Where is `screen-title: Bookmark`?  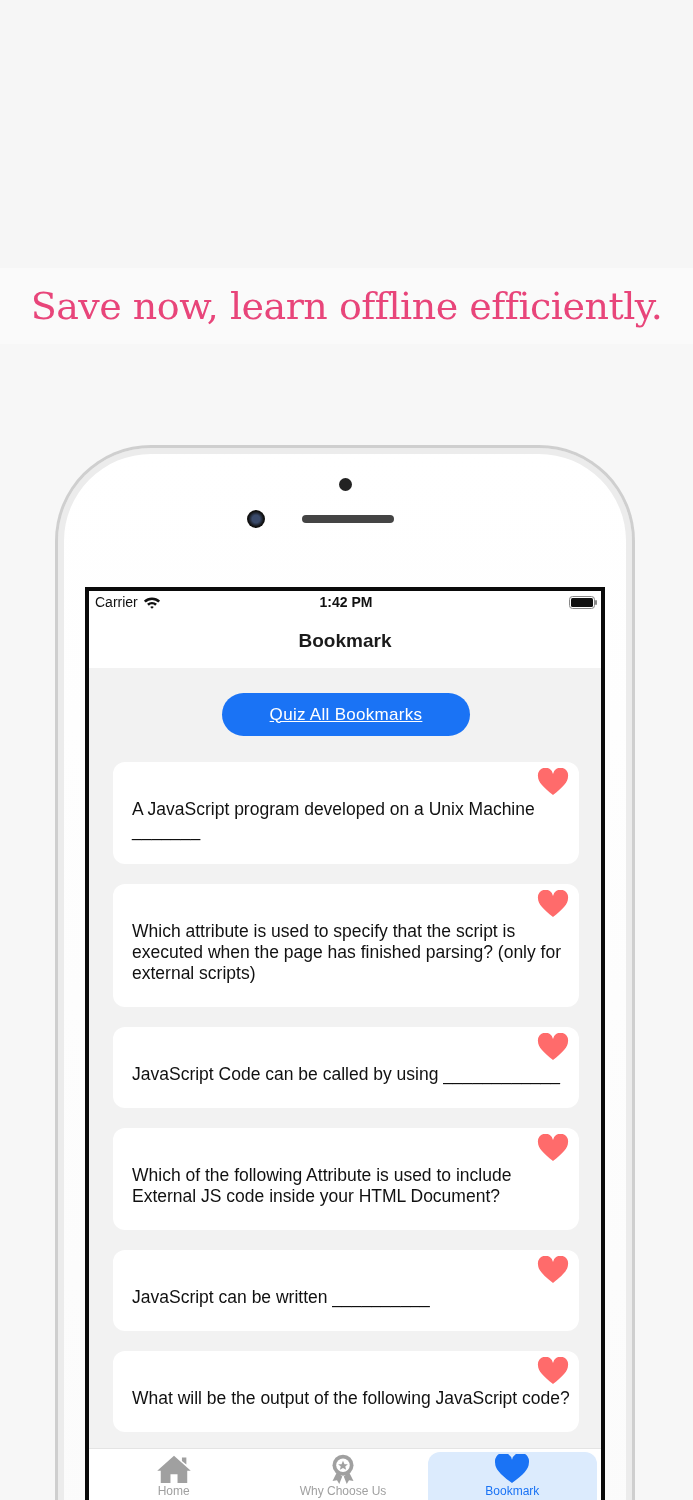
screen-title: Bookmark is located at coordinates (345, 640).